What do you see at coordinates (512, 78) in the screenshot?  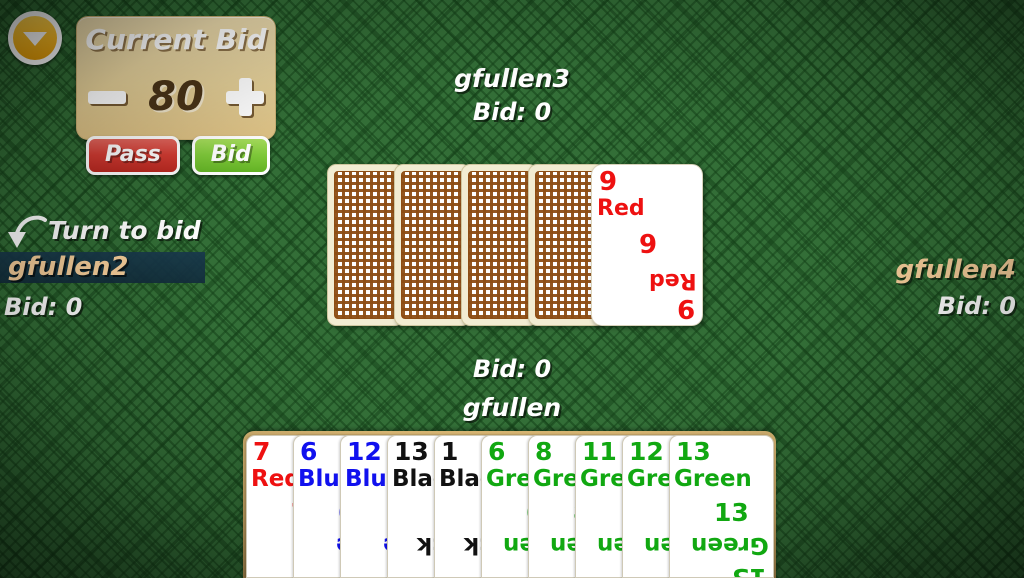 I see `player-top-name: gfullen3` at bounding box center [512, 78].